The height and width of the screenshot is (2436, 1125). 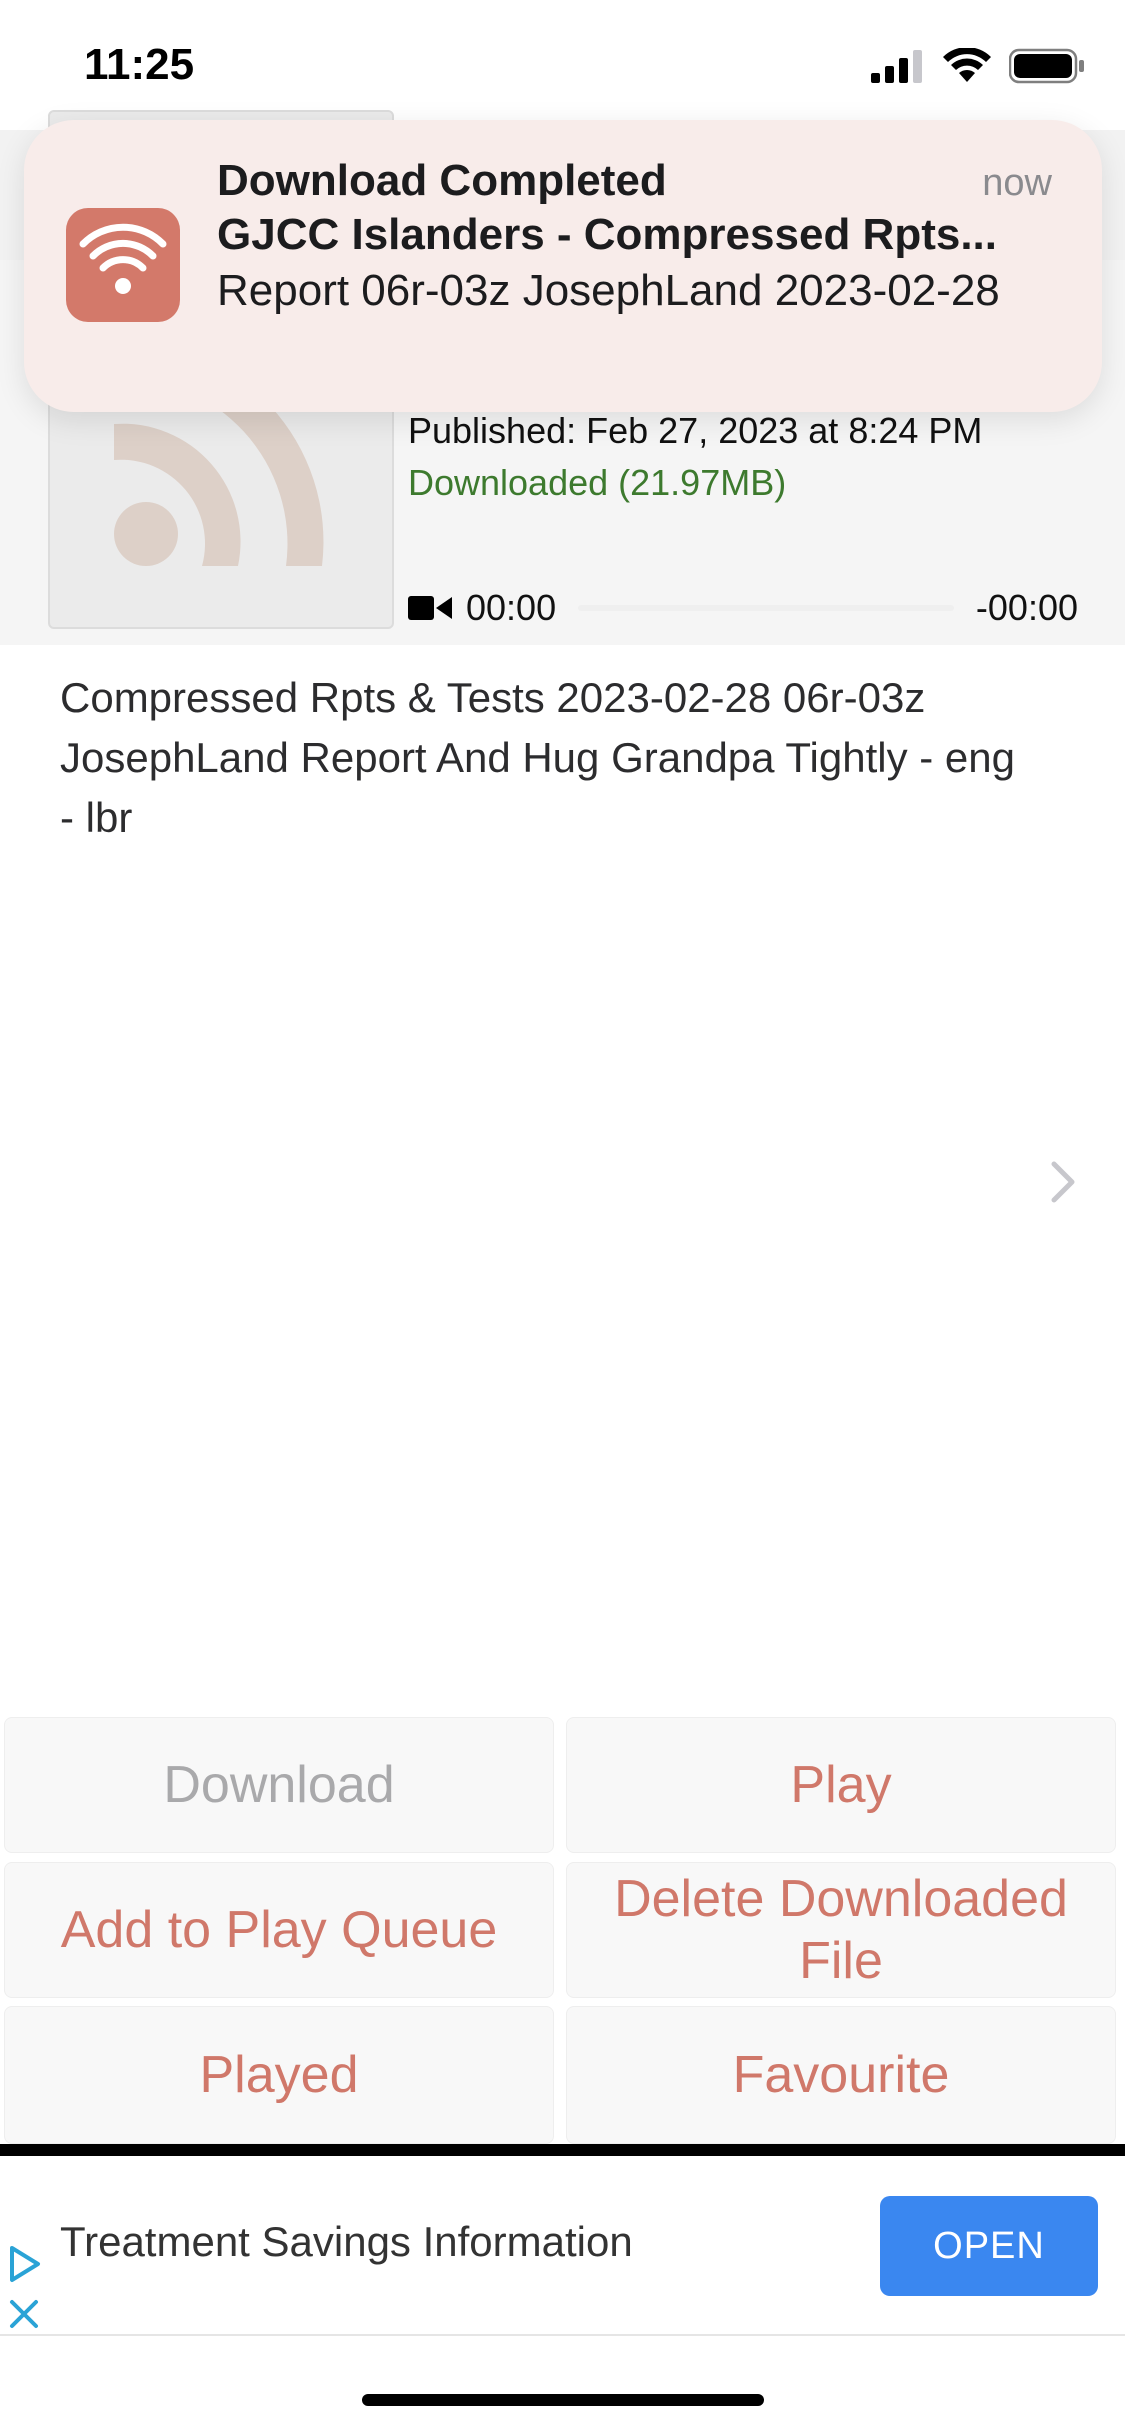 I want to click on remaining-time: -00:00, so click(x=1026, y=607).